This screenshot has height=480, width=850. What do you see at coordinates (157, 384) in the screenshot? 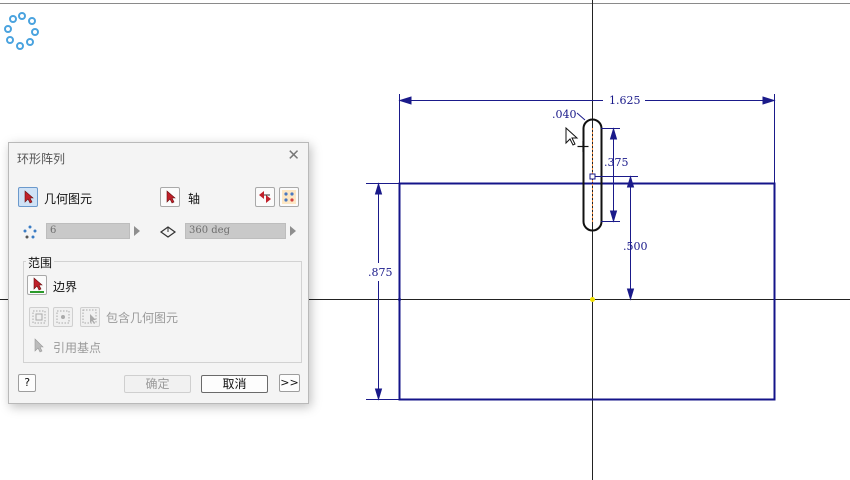
I see `ok-button: 确定` at bounding box center [157, 384].